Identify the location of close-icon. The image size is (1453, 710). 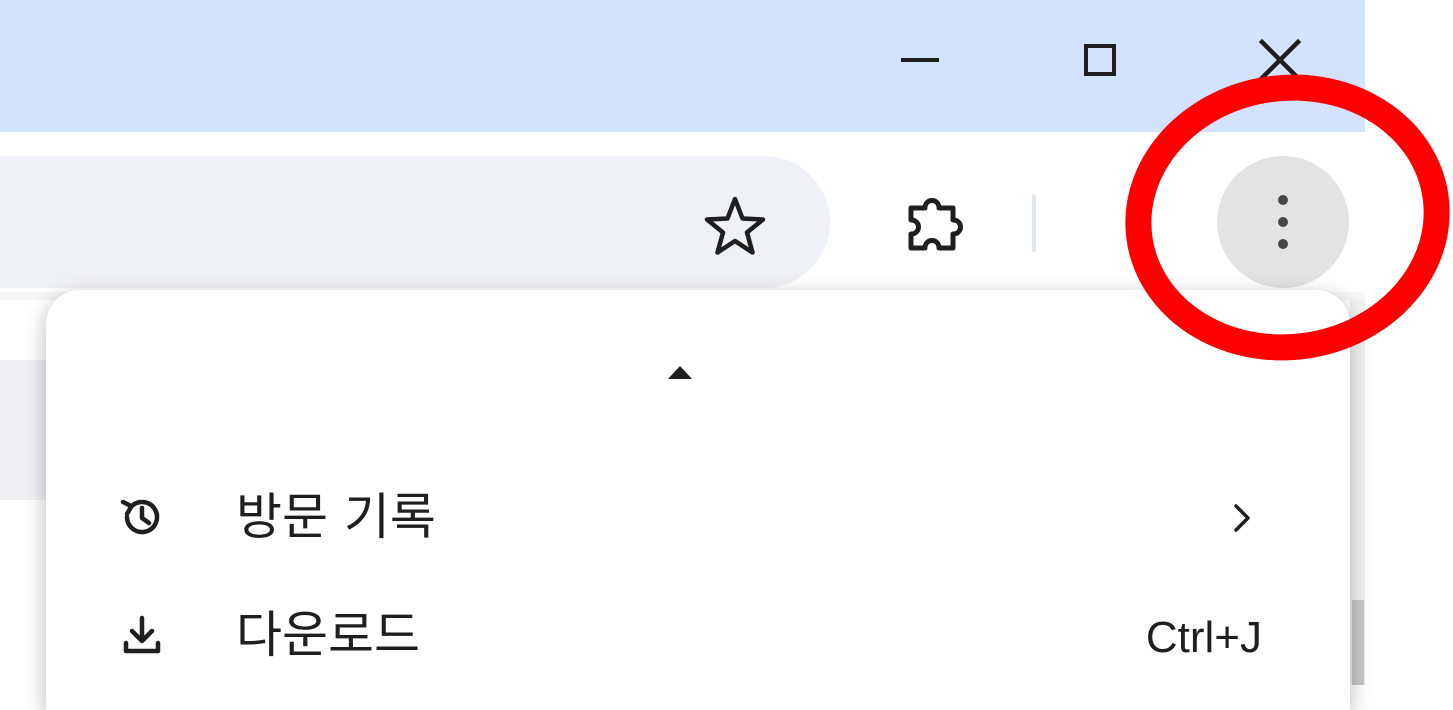
(1280, 60).